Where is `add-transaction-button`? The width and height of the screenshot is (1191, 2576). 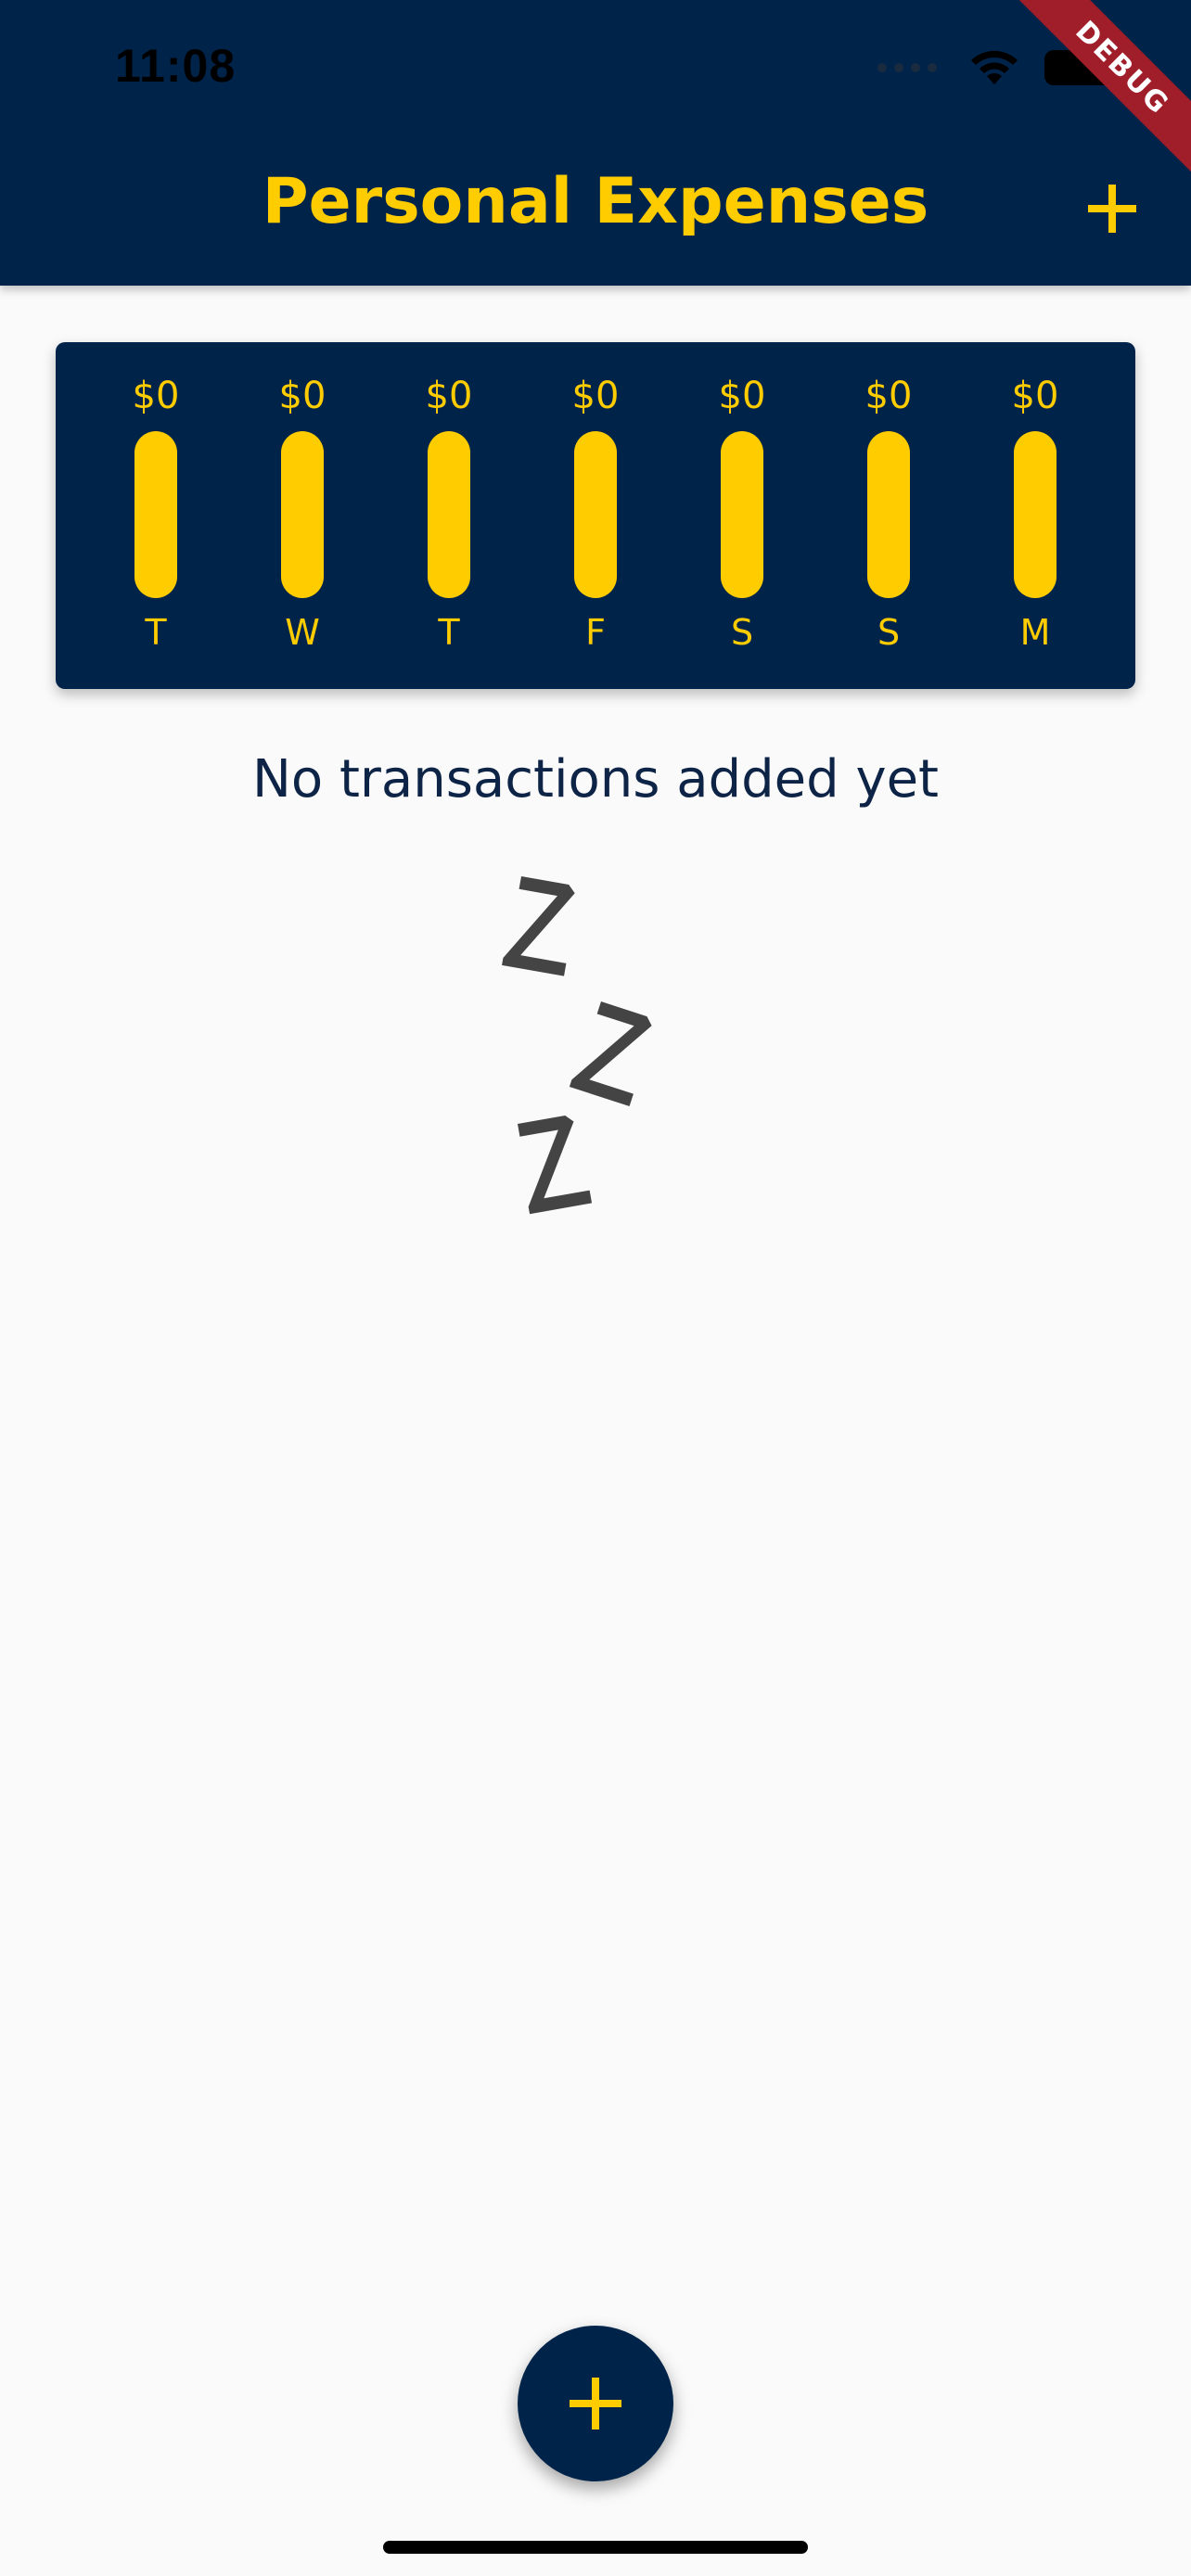
add-transaction-button is located at coordinates (1112, 208).